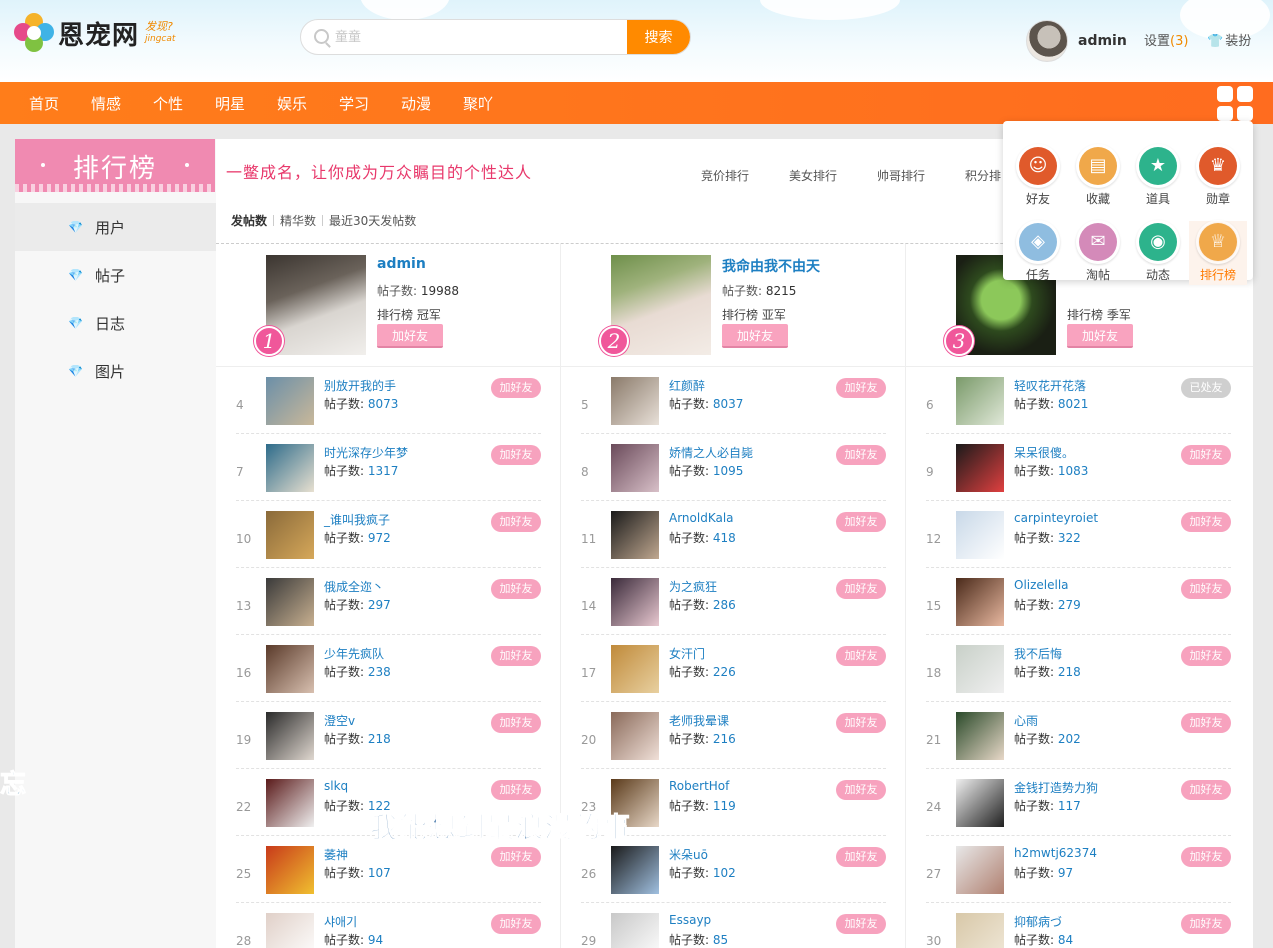  I want to click on user-name: slkq, so click(336, 786).